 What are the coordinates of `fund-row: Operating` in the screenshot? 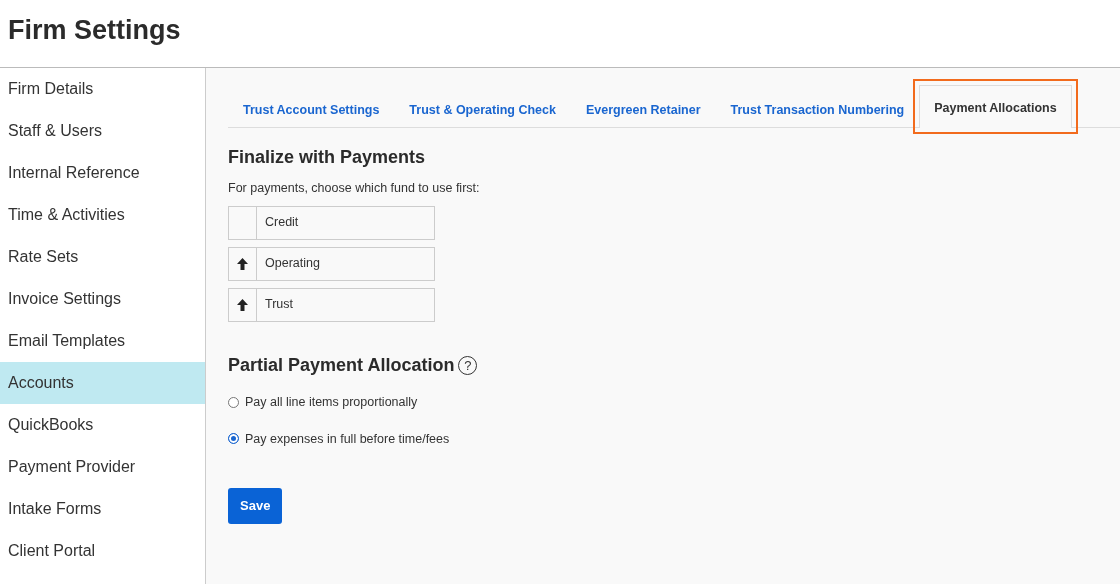 It's located at (331, 263).